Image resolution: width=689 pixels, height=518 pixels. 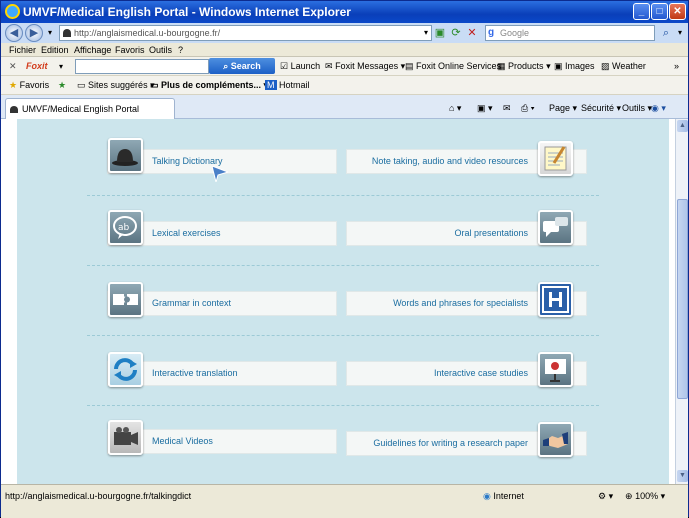 I want to click on vertical-scrollbar: ▲ ▼, so click(x=681, y=301).